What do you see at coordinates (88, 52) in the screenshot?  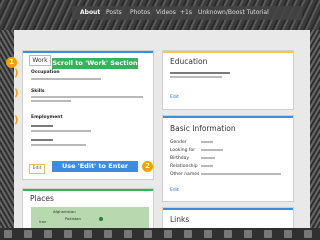 I see `work-card-accent` at bounding box center [88, 52].